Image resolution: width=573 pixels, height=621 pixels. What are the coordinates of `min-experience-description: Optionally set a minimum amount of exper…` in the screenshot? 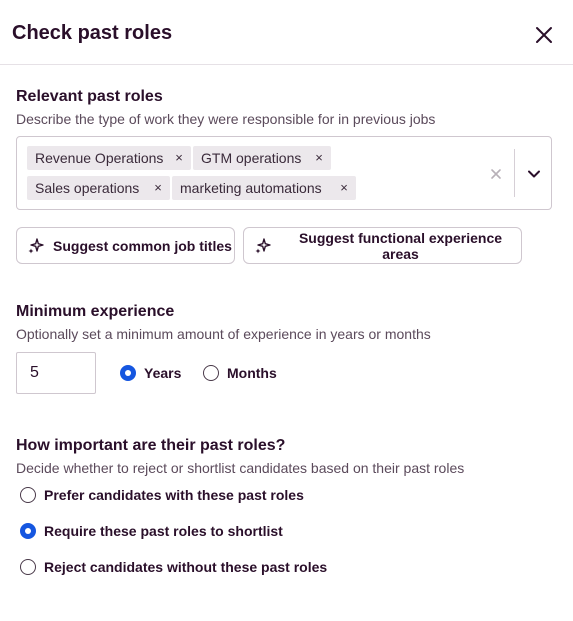 It's located at (223, 334).